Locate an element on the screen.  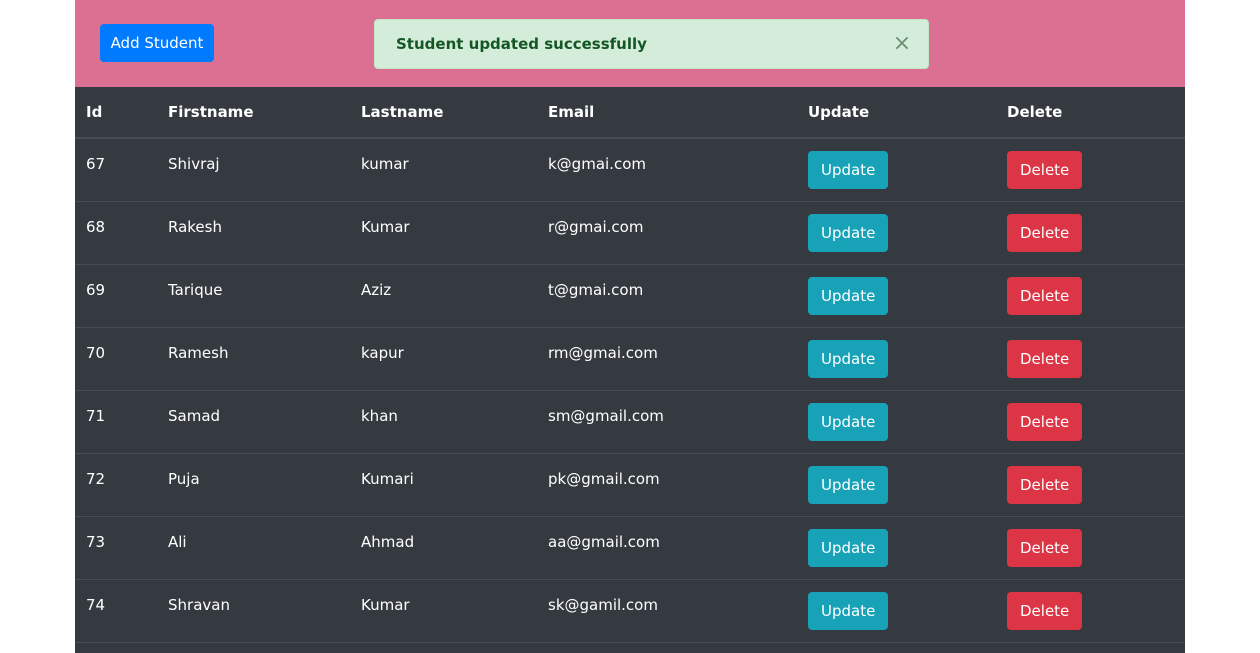
cell-firstname: Shravan is located at coordinates (253, 611).